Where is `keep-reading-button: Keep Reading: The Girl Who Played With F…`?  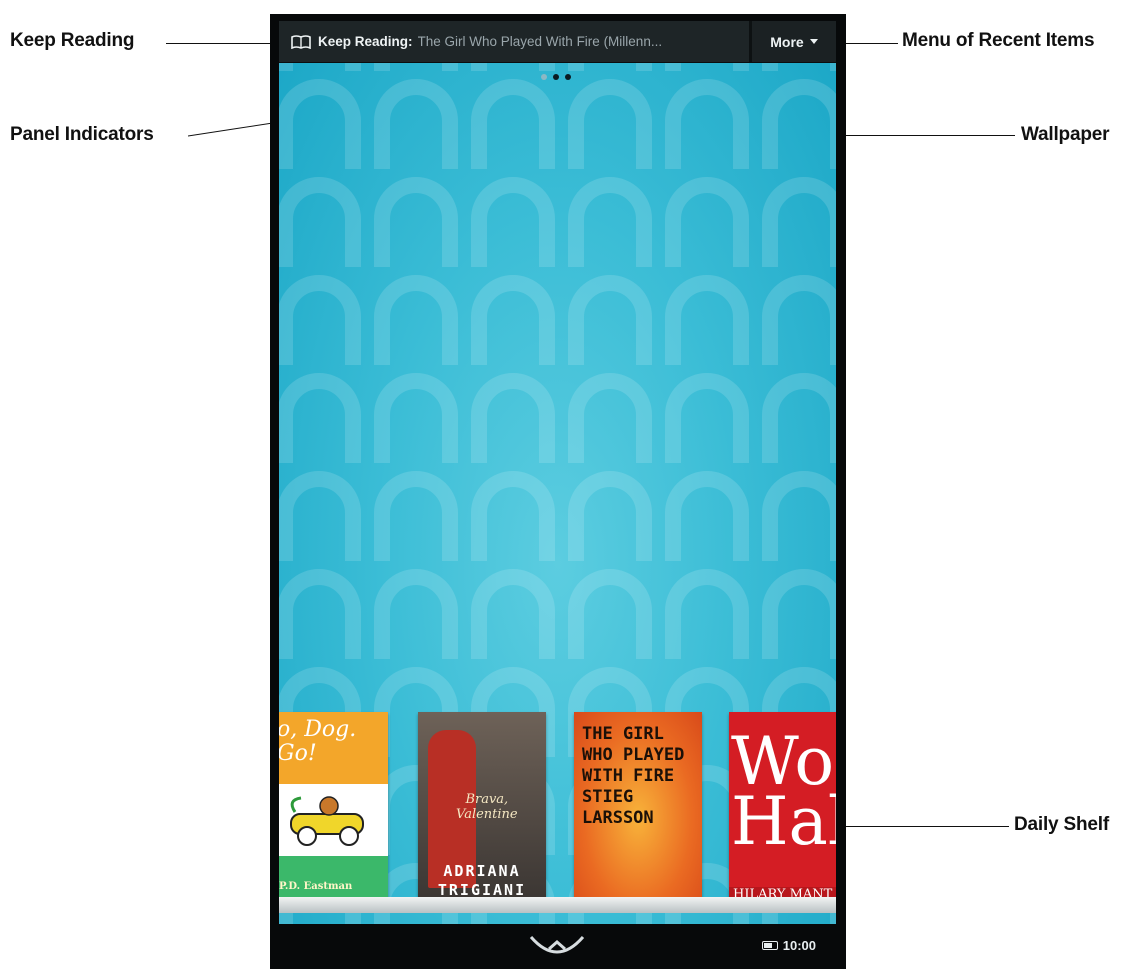 keep-reading-button: Keep Reading: The Girl Who Played With F… is located at coordinates (515, 41).